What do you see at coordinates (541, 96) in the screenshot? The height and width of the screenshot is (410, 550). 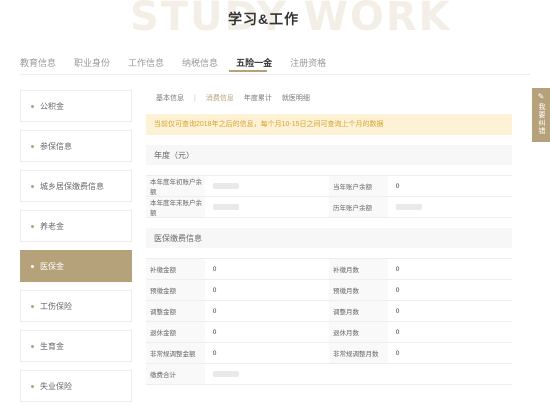 I see `pencil-icon: ✎` at bounding box center [541, 96].